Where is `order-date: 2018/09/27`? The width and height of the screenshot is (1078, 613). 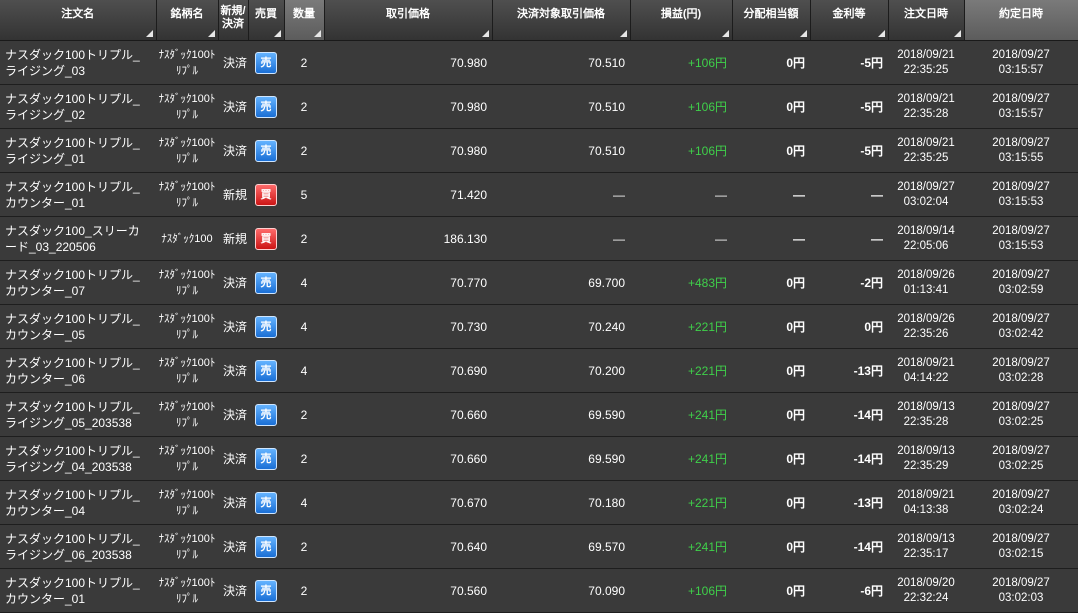
order-date: 2018/09/27 is located at coordinates (926, 186).